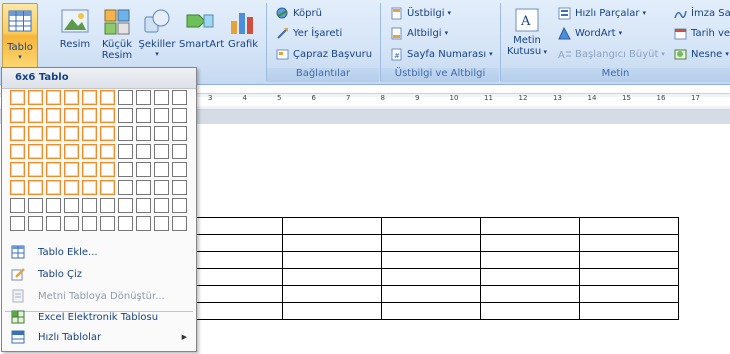 The image size is (730, 354). I want to click on kopru-button: Köprü, so click(299, 13).